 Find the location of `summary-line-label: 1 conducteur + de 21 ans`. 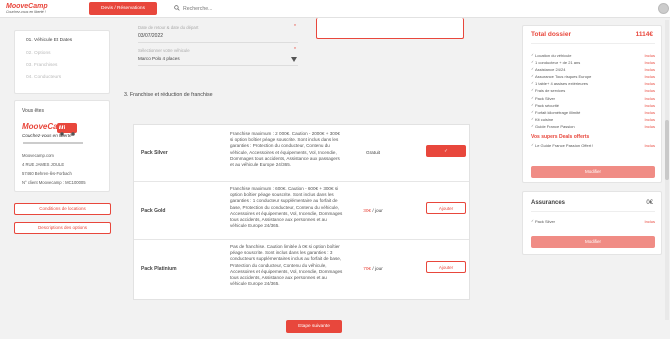

summary-line-label: 1 conducteur + de 21 ans is located at coordinates (558, 62).